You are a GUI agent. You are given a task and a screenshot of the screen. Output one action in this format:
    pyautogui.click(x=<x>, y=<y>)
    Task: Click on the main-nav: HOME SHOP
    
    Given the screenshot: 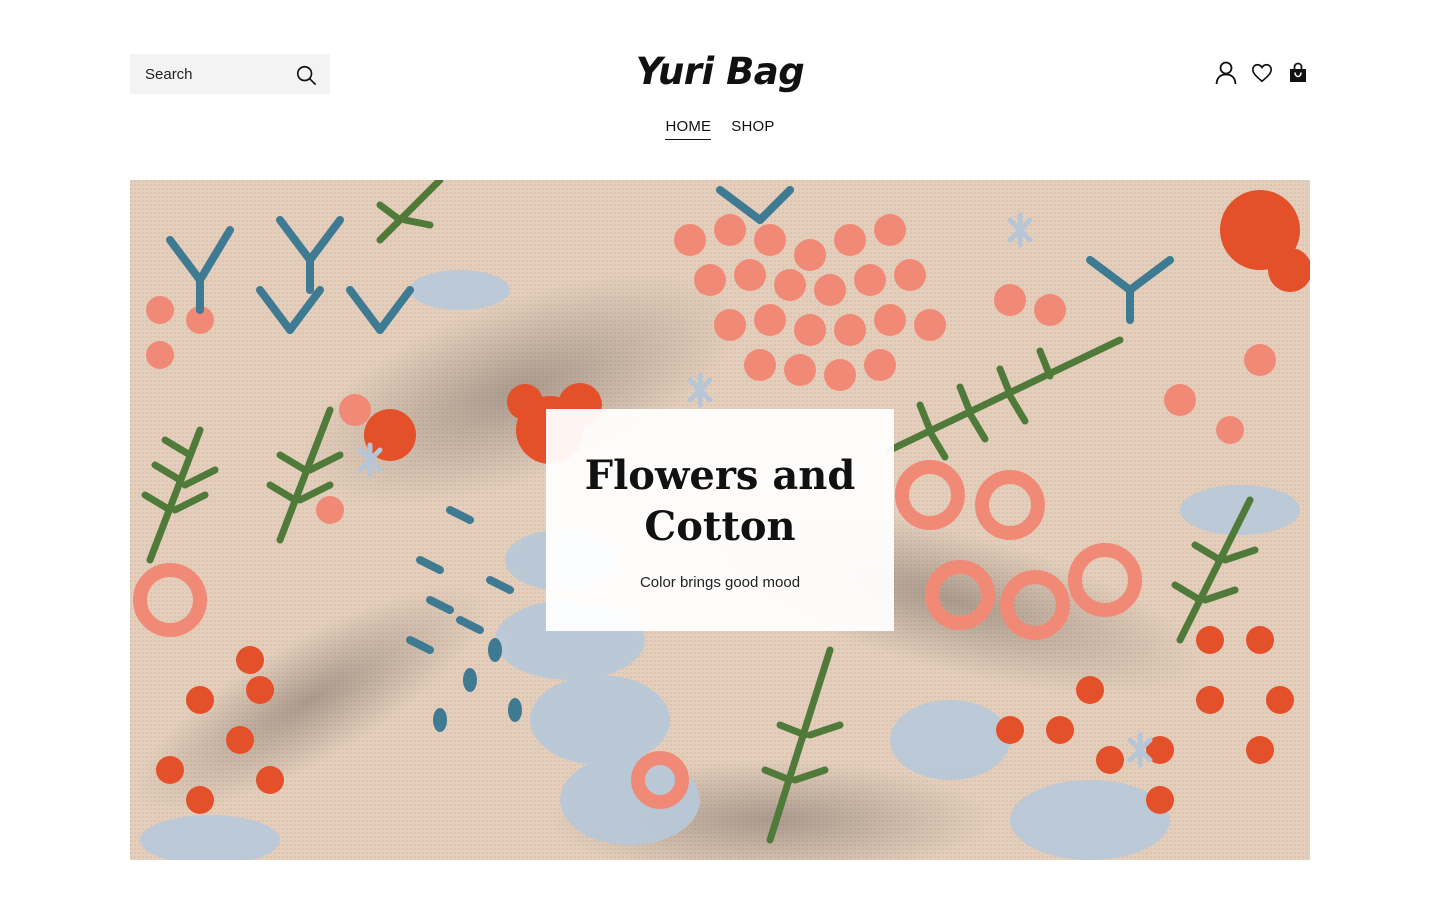 What is the action you would take?
    pyautogui.click(x=720, y=129)
    